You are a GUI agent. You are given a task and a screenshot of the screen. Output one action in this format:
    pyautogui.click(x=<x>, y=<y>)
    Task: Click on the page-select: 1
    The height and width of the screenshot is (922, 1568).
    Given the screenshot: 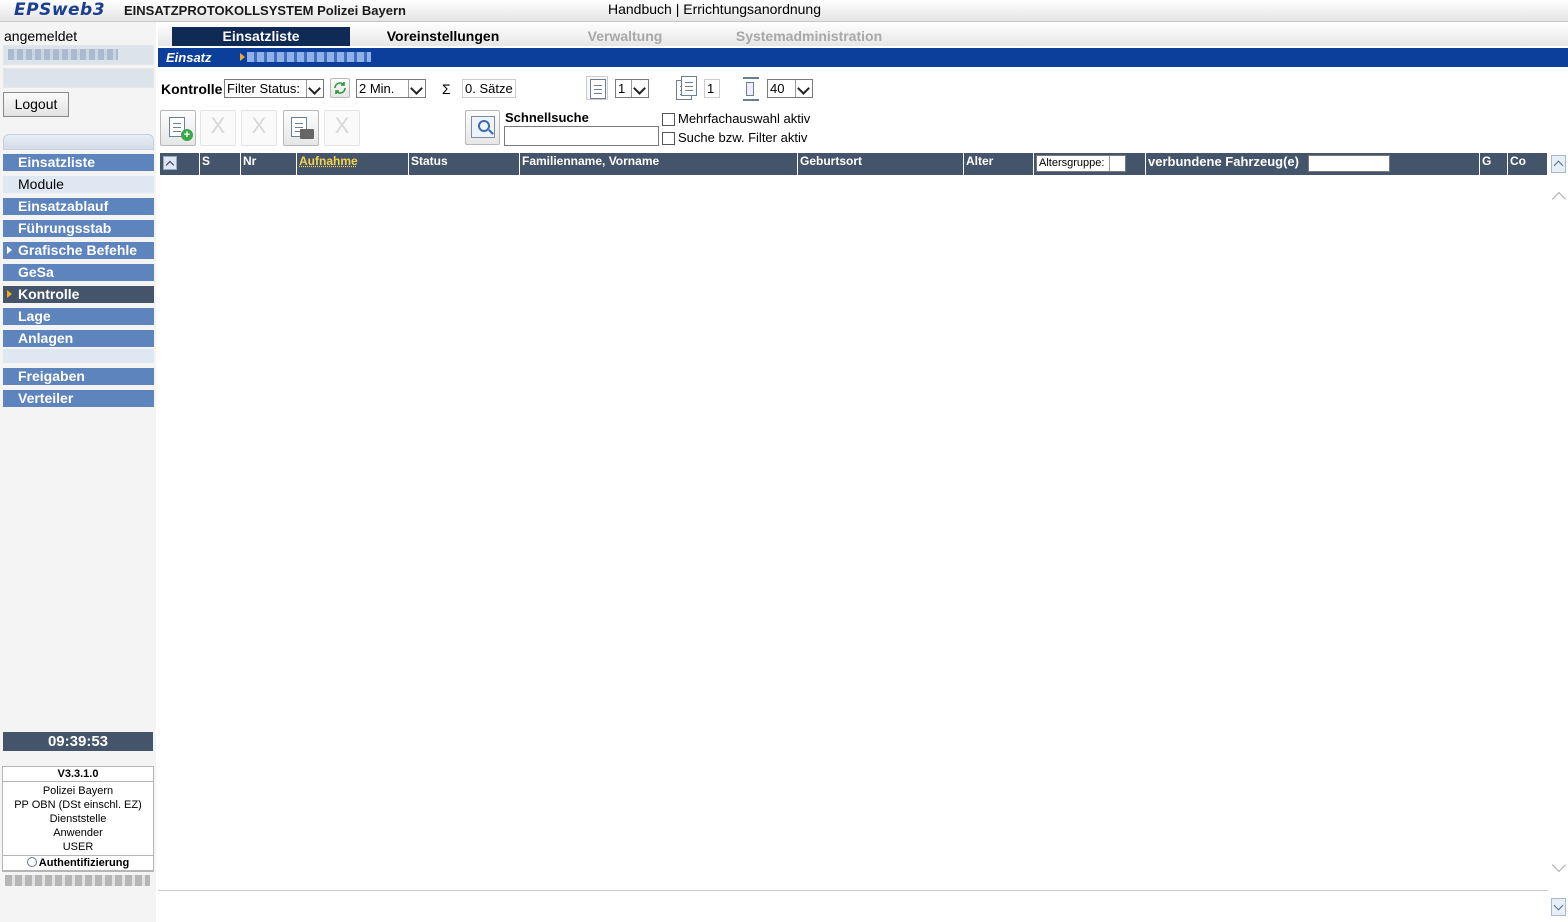 What is the action you would take?
    pyautogui.click(x=632, y=88)
    